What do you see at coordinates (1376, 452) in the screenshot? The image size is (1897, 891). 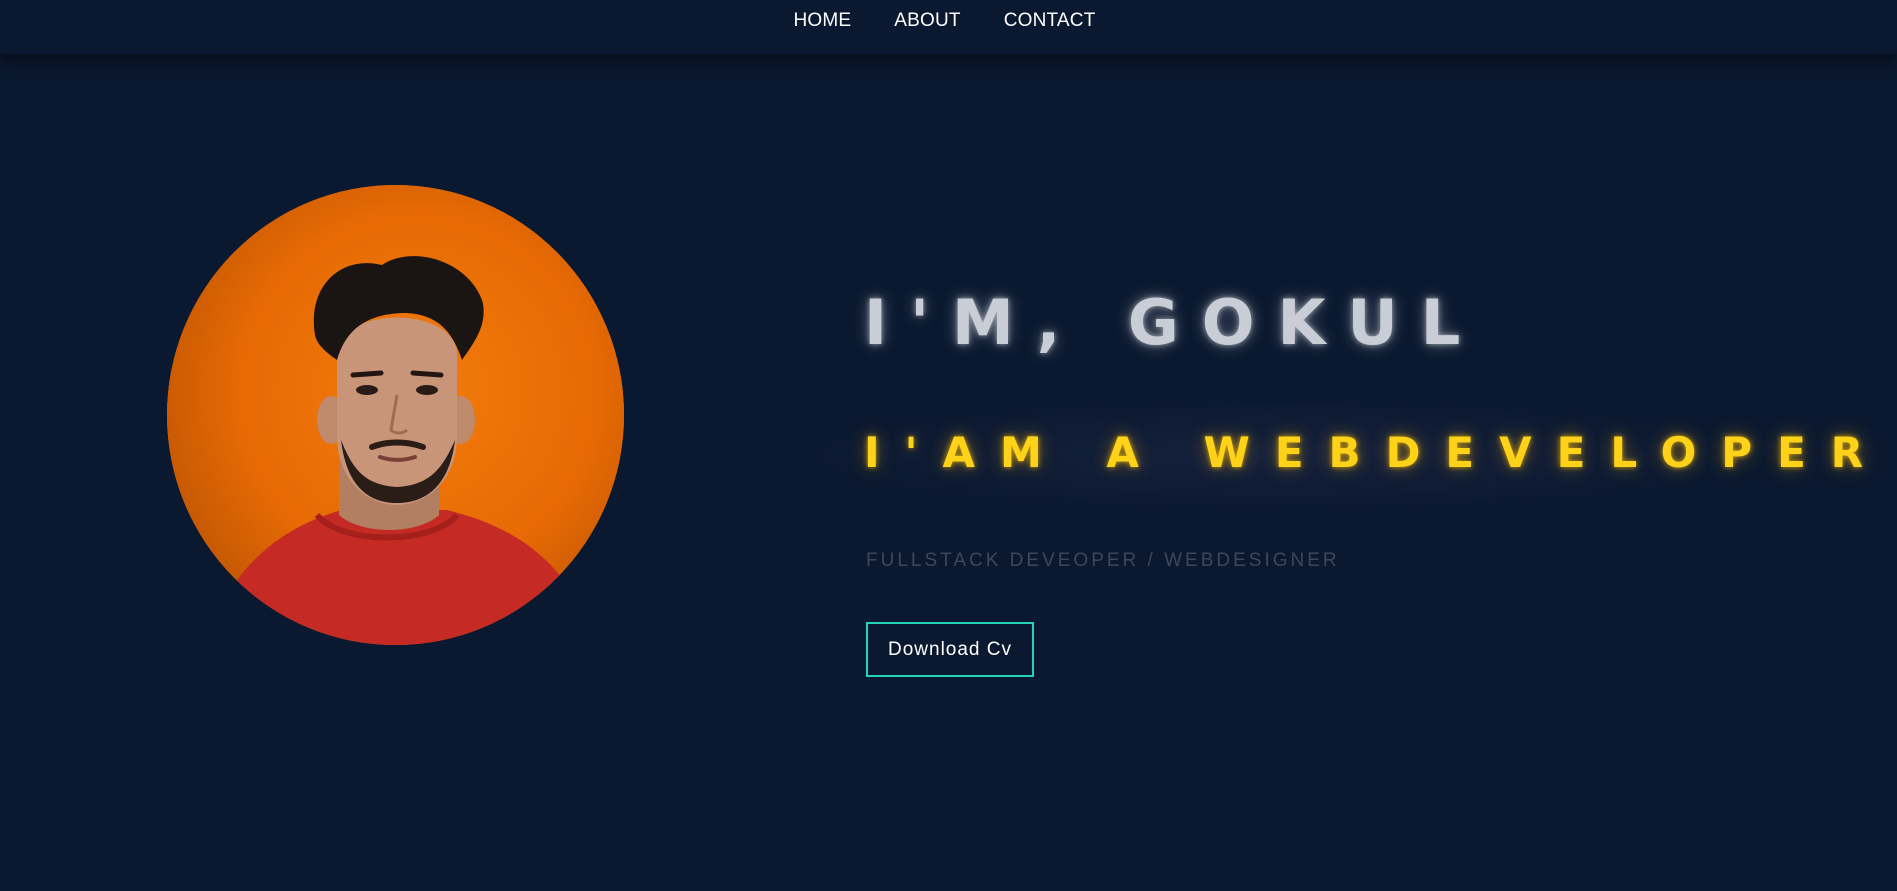 I see `hero-role: I'AM A WEBDEVELOPER` at bounding box center [1376, 452].